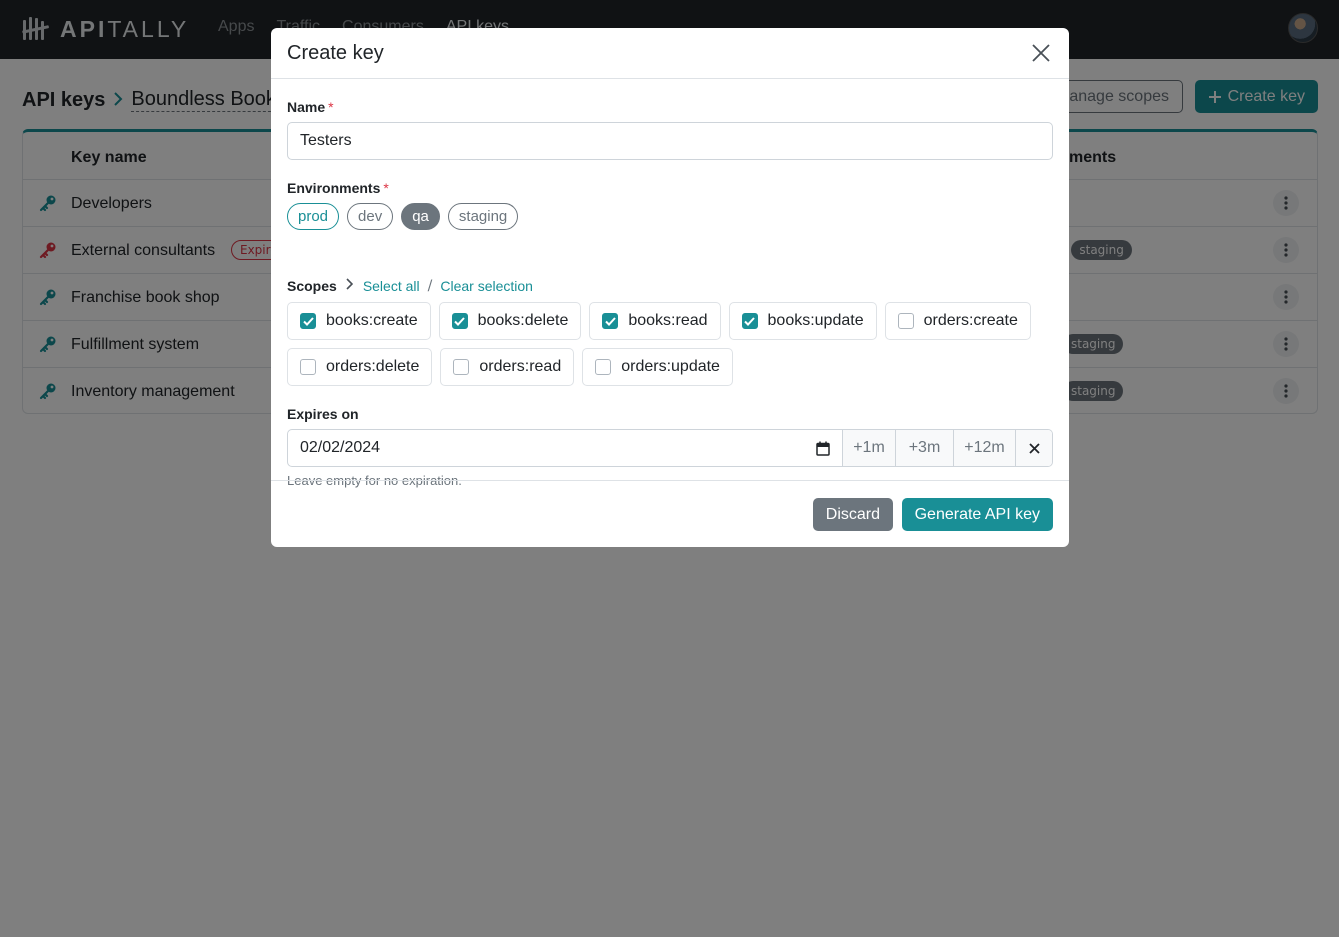 Image resolution: width=1339 pixels, height=937 pixels. I want to click on scope-orders-delete: orders:delete, so click(360, 367).